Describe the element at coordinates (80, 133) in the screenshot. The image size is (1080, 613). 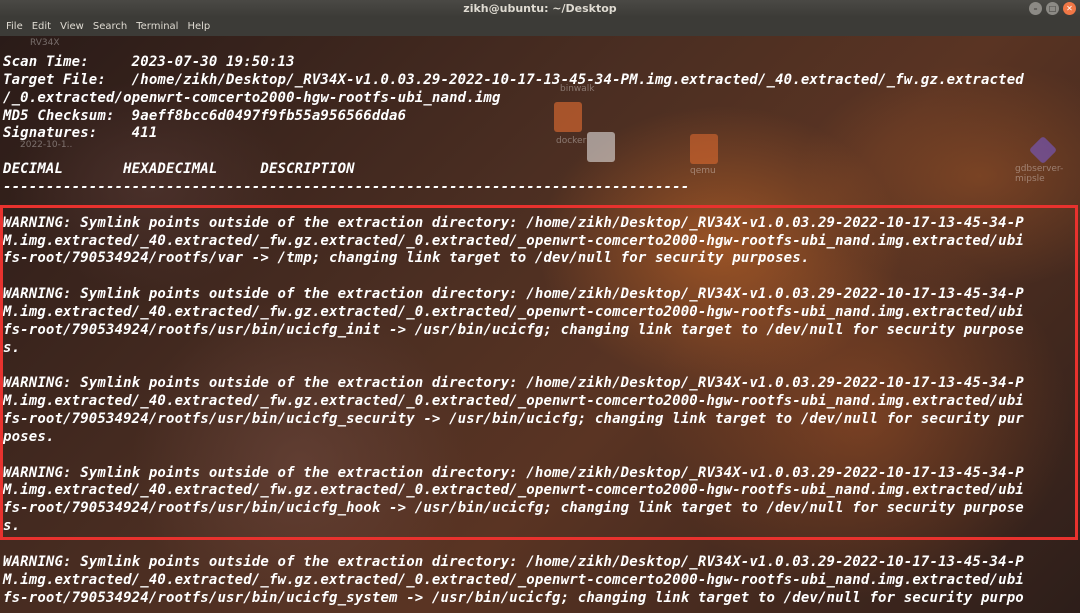
I see `terminal-line: Signatures: 411` at that location.